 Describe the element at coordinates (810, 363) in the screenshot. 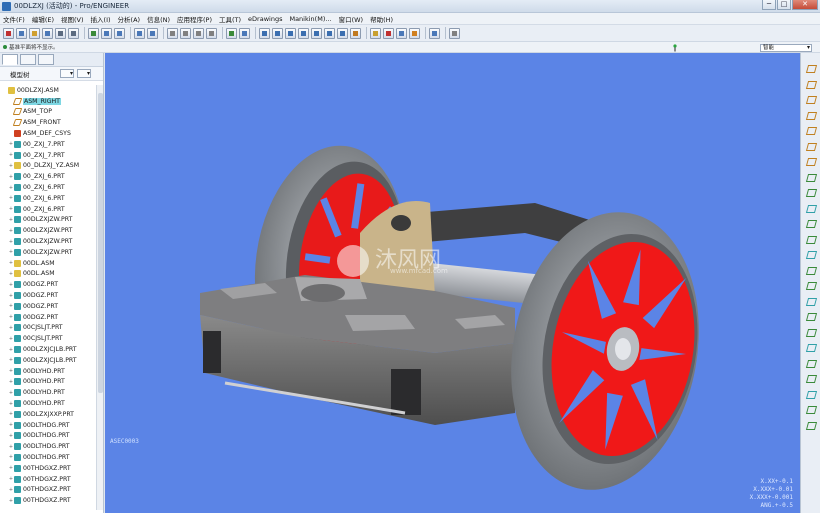

I see `mirror-icon` at that location.